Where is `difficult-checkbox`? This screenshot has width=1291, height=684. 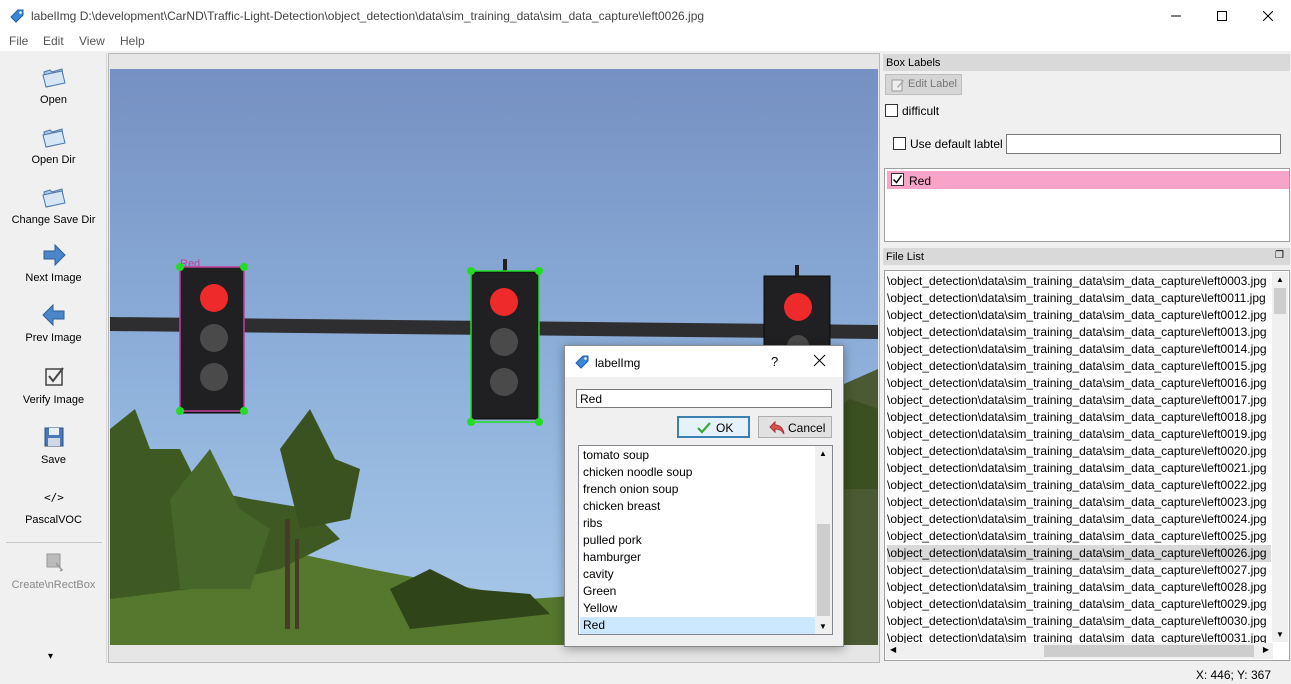 difficult-checkbox is located at coordinates (891, 110).